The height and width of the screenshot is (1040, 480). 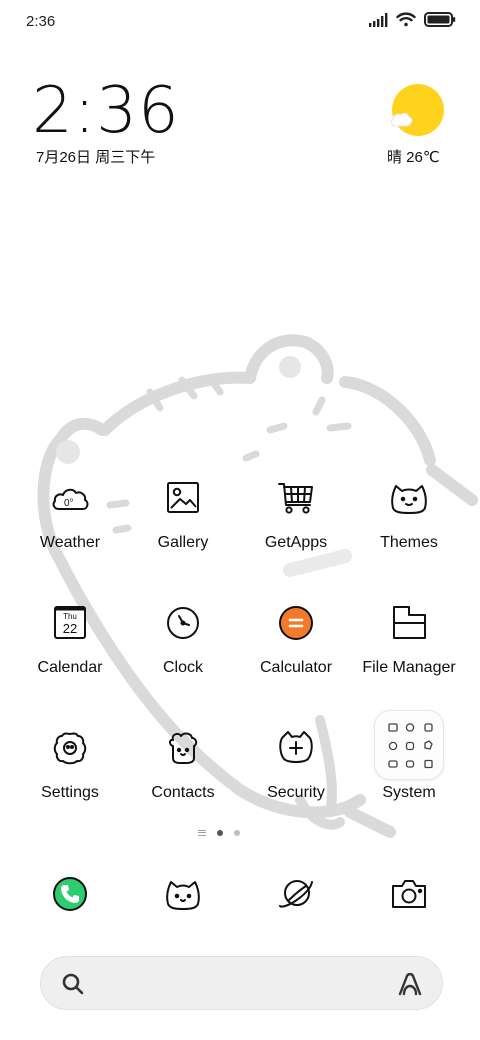 What do you see at coordinates (409, 894) in the screenshot?
I see `camera-icon` at bounding box center [409, 894].